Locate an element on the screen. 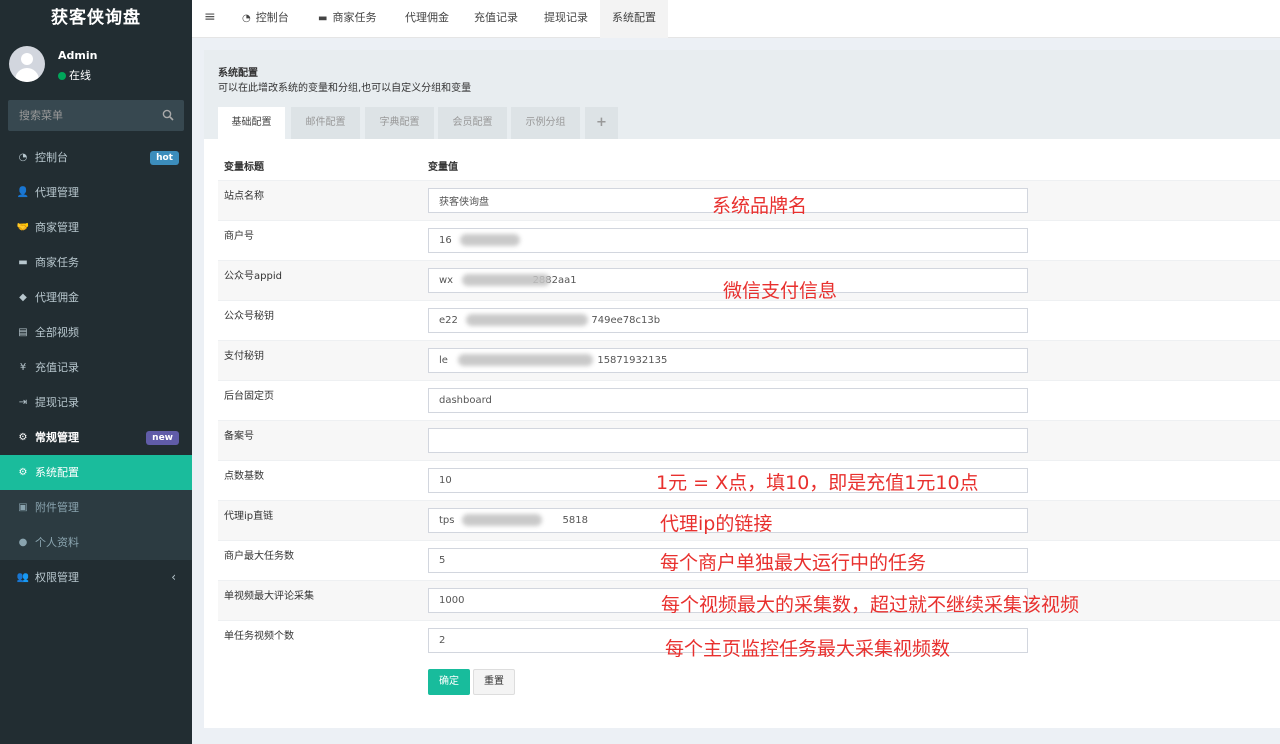 The image size is (1280, 744). sidebar-item-videos: ▤ 全部视频 is located at coordinates (96, 332).